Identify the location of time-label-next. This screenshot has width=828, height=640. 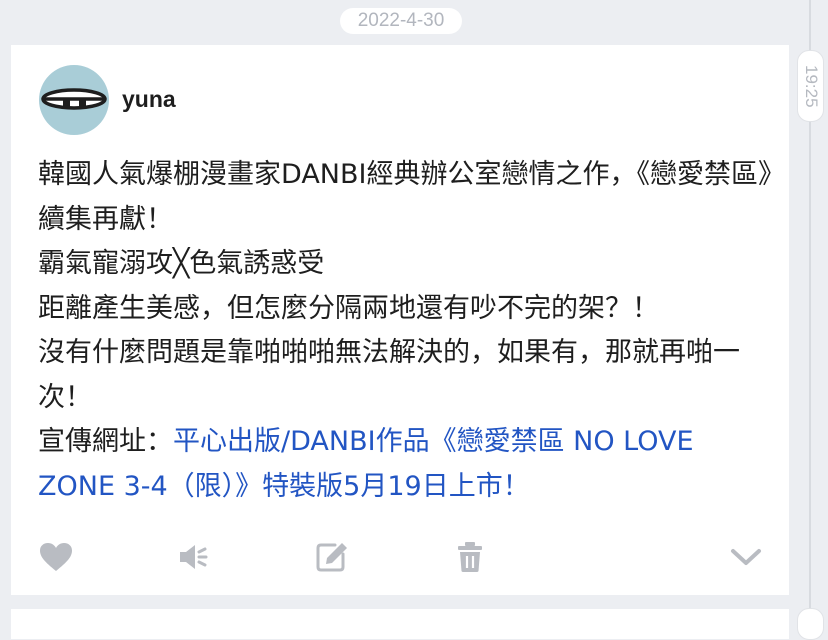
(810, 624).